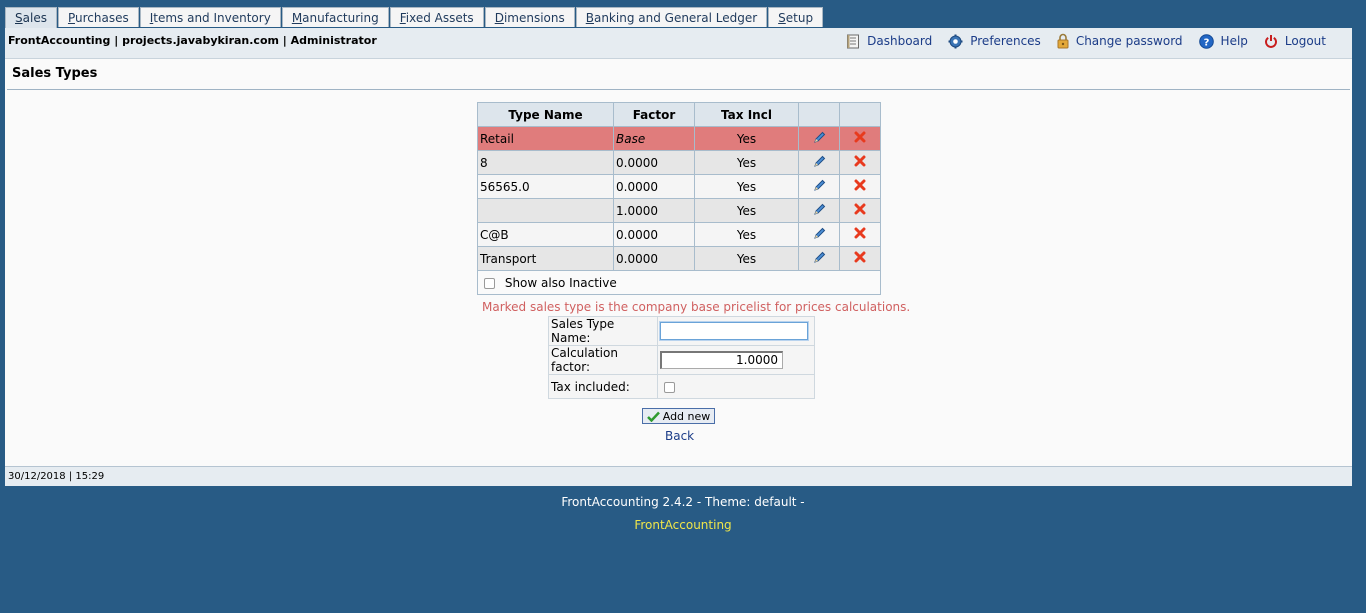 This screenshot has width=1366, height=613. Describe the element at coordinates (439, 18) in the screenshot. I see `tab-fixed-assets-label: ixed Assets` at that location.